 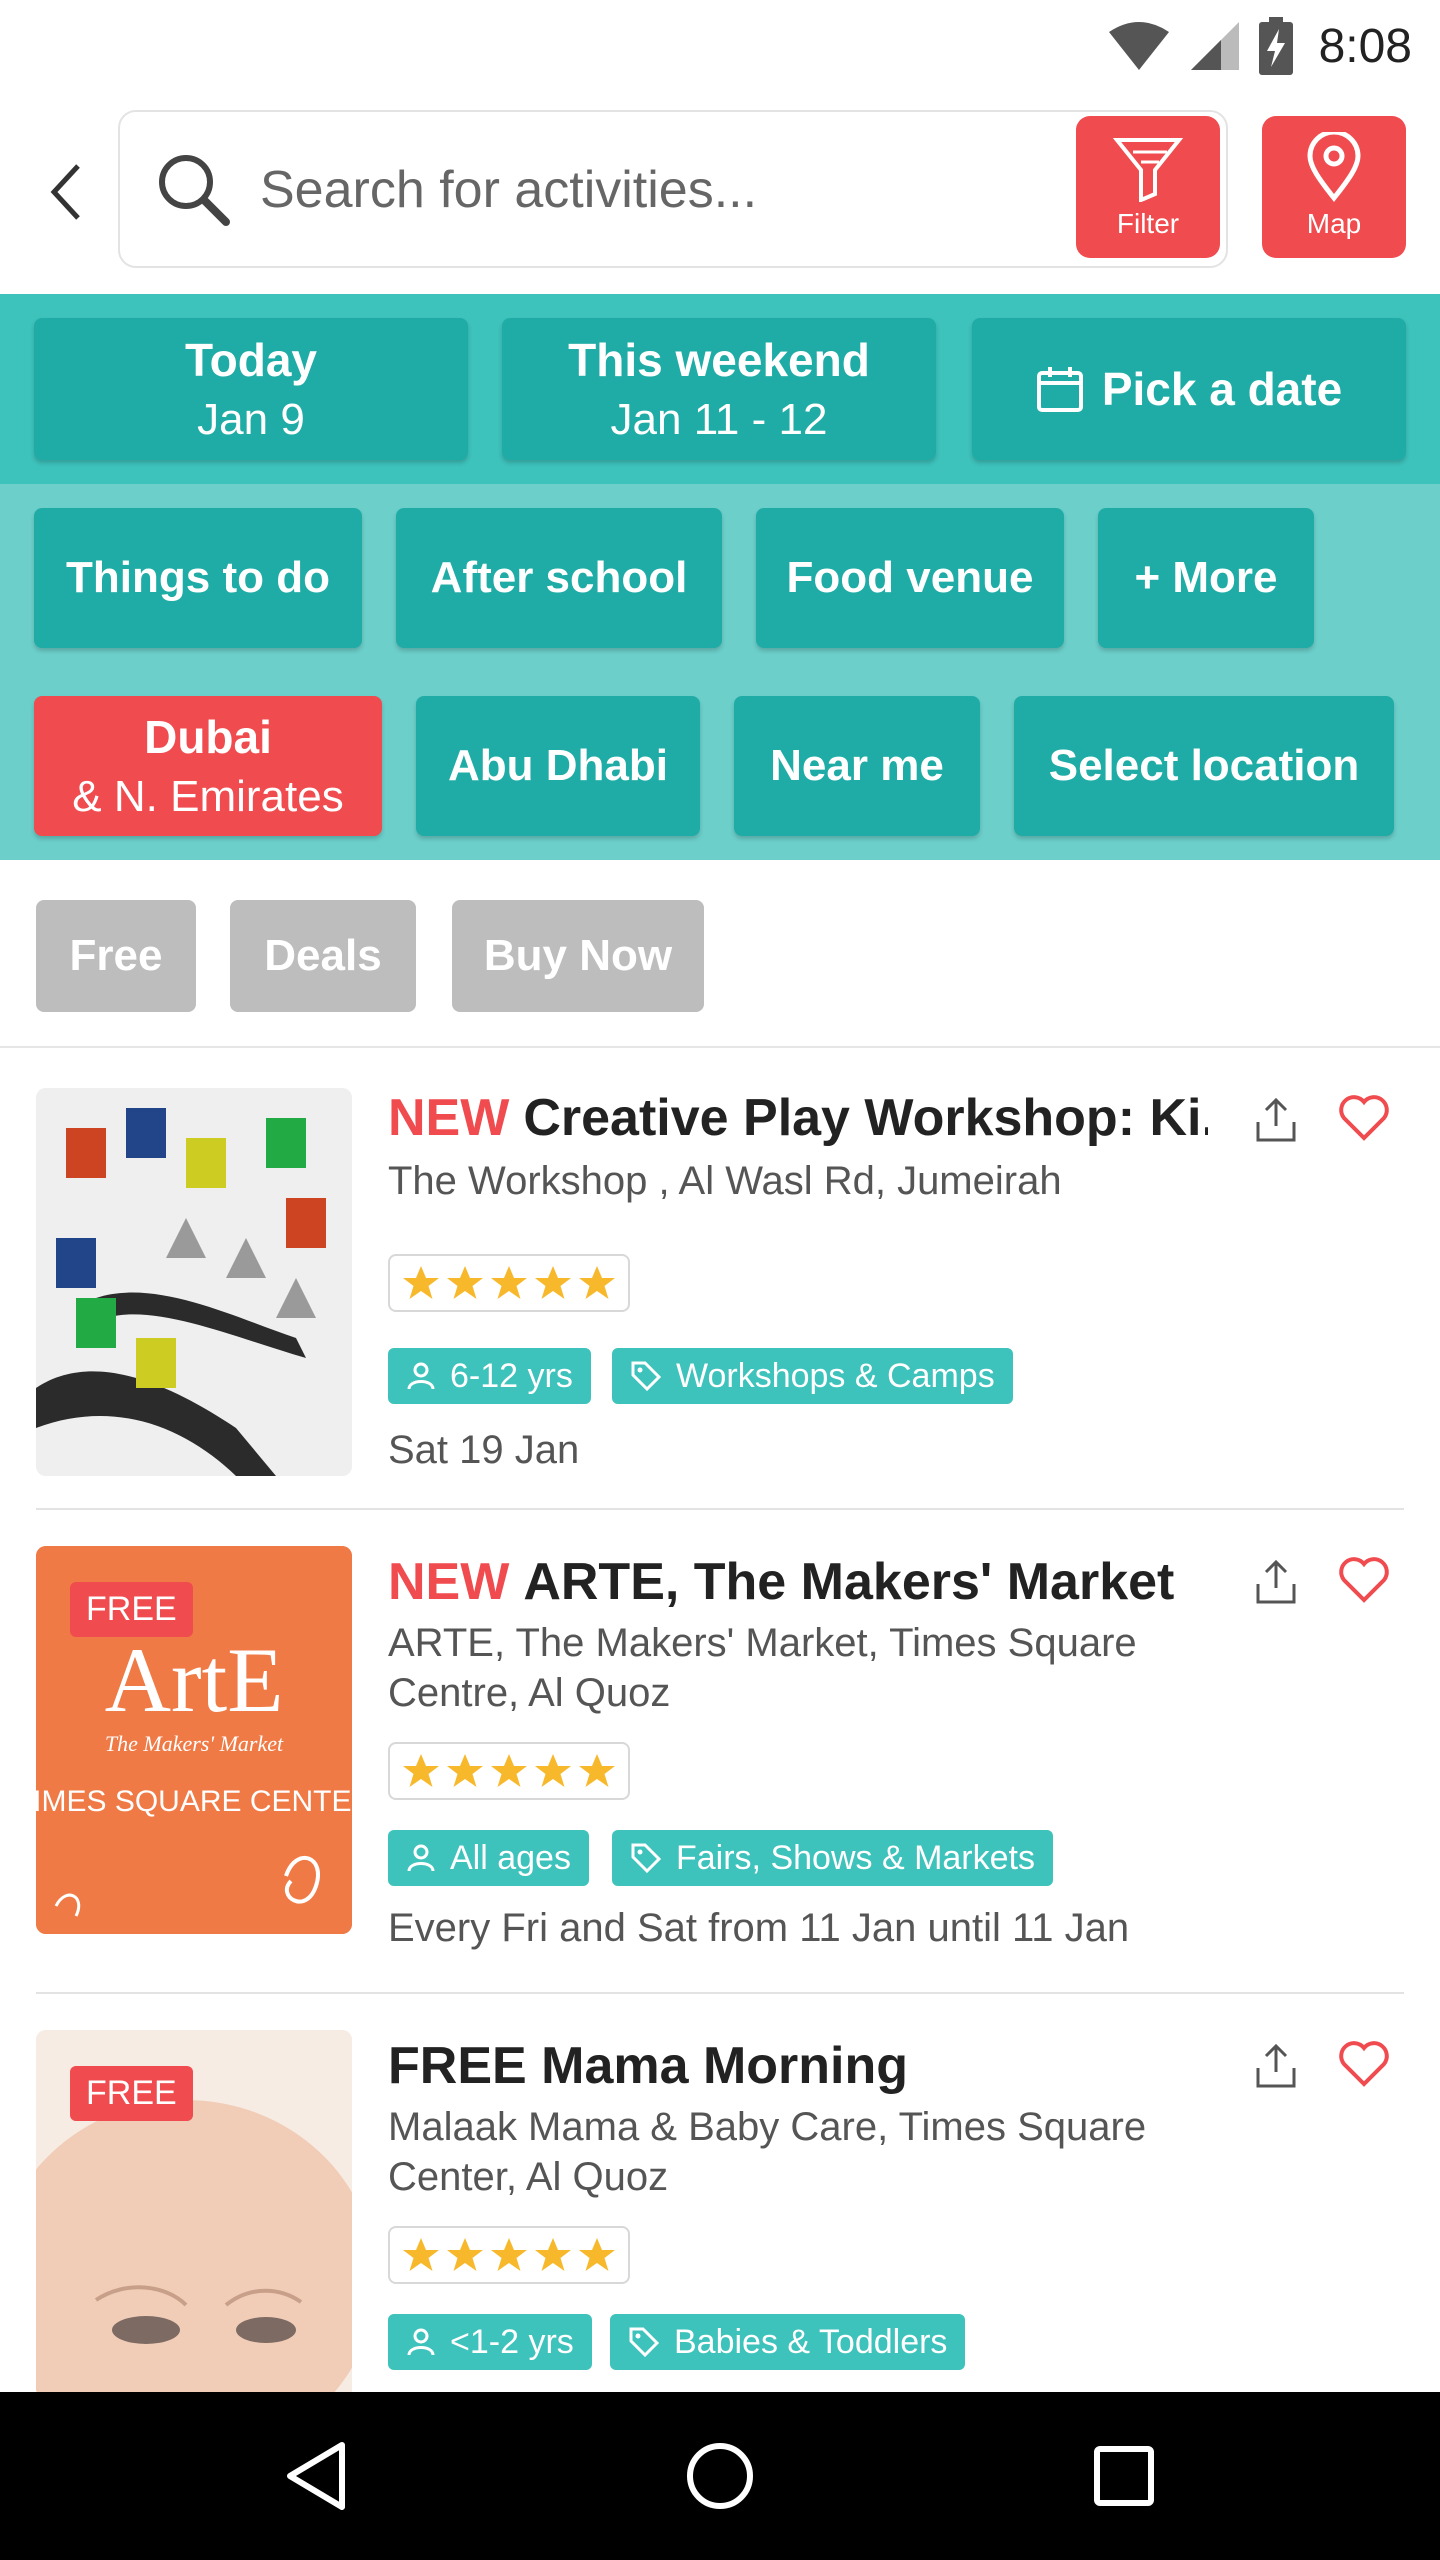 What do you see at coordinates (194, 1801) in the screenshot?
I see `arte-place-text: TIMES SQUARE CENTER` at bounding box center [194, 1801].